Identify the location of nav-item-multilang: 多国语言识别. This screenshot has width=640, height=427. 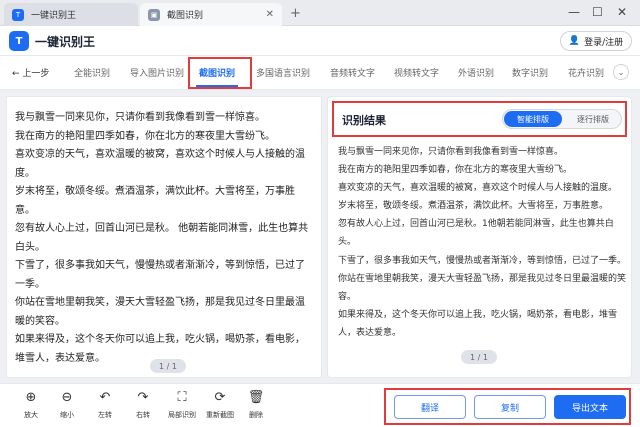
(283, 72).